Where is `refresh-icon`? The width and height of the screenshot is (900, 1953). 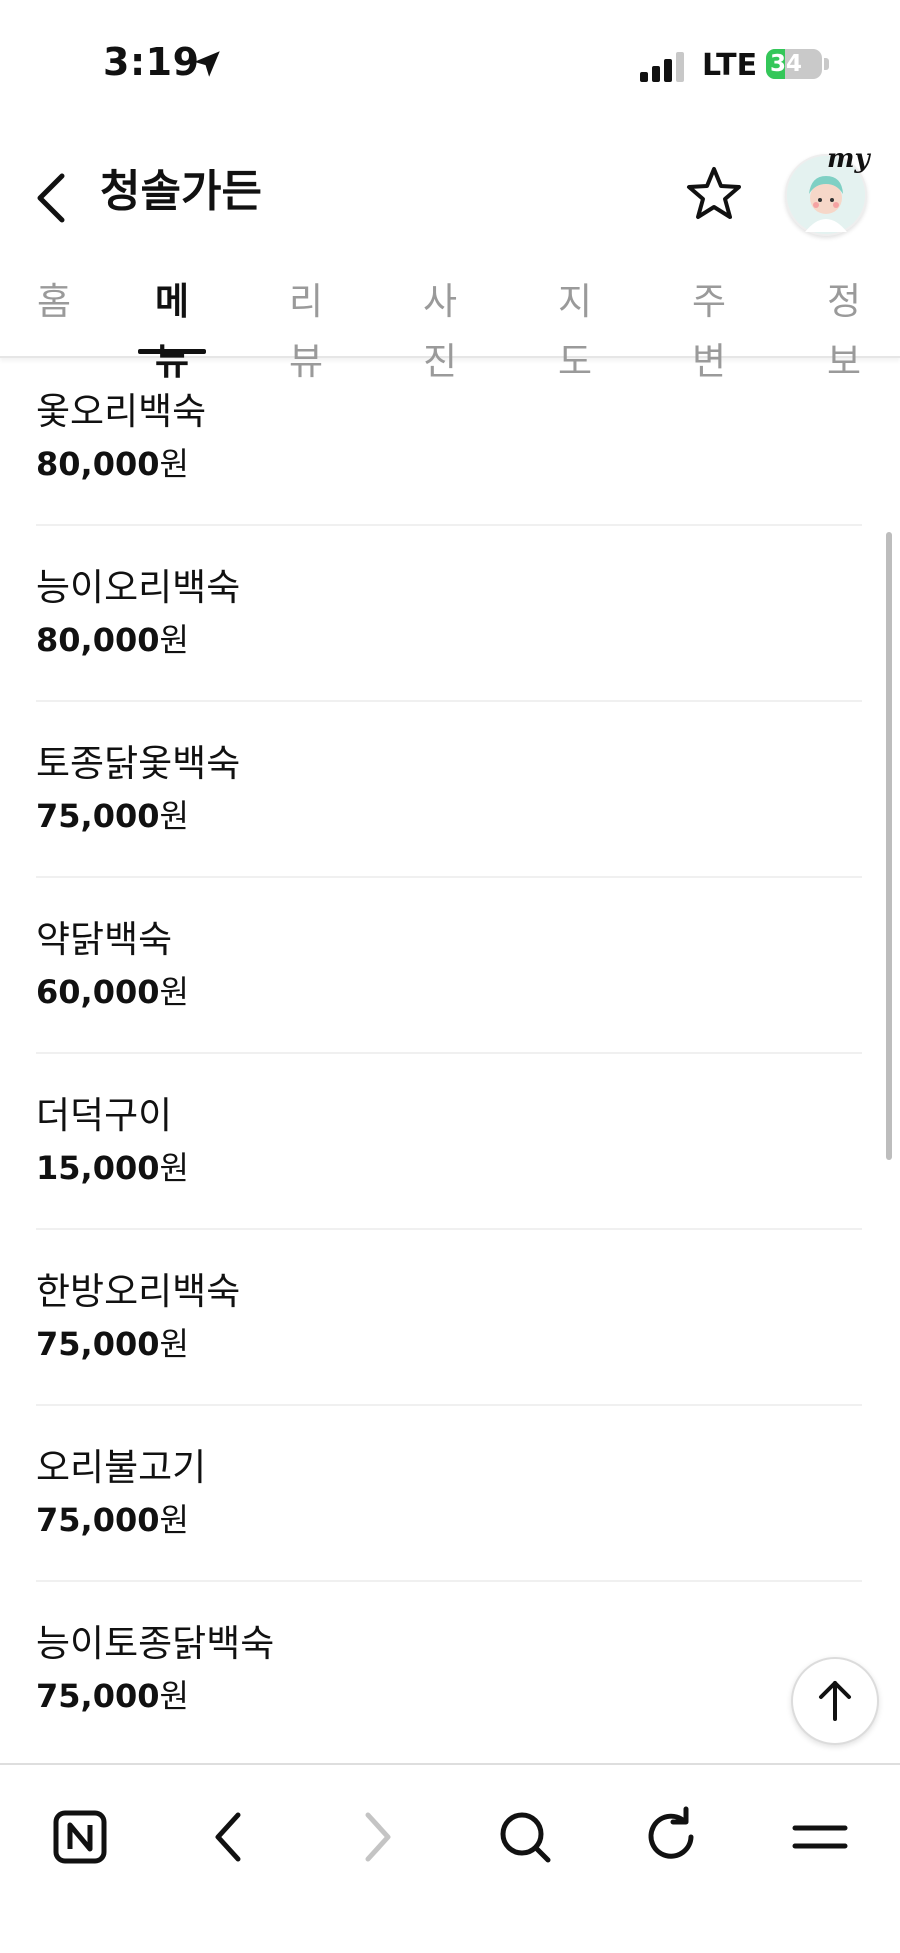
refresh-icon is located at coordinates (671, 1832).